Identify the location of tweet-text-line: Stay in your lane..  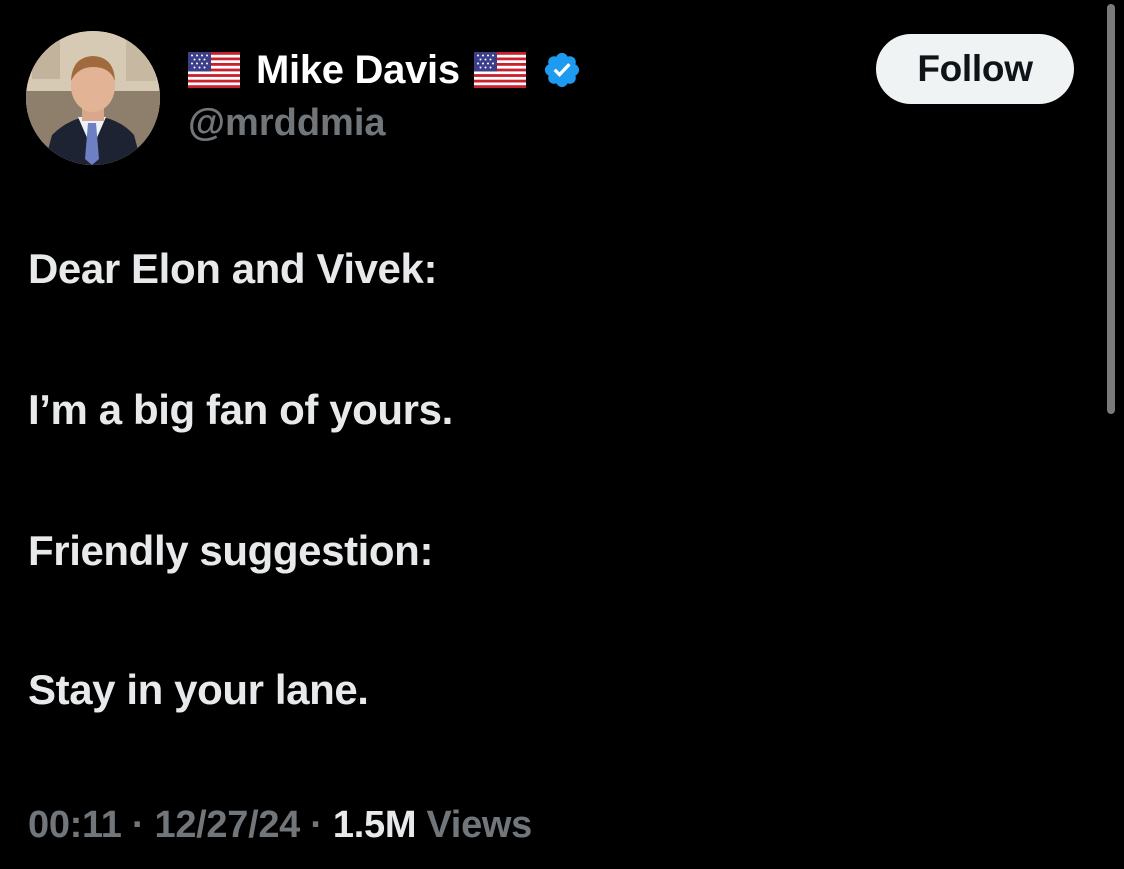
(198, 689).